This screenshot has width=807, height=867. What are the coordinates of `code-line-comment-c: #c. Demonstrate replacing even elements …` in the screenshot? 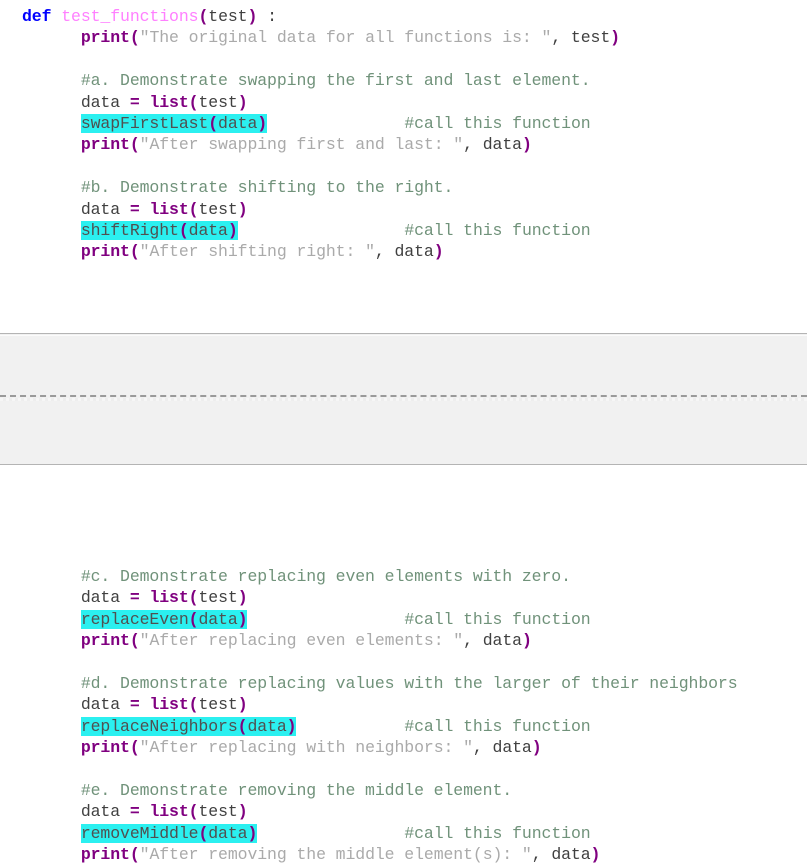 It's located at (403, 576).